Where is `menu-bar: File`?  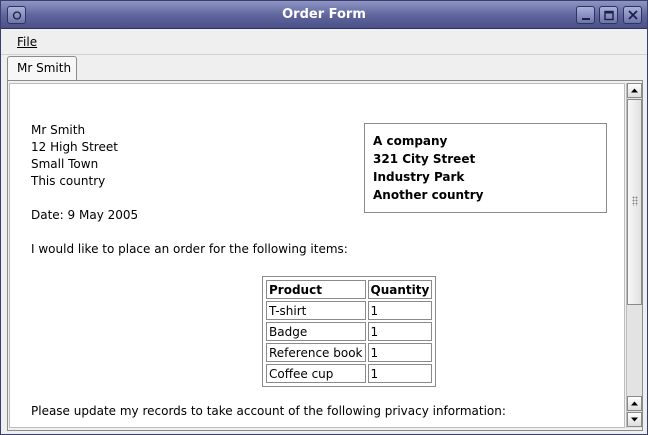 menu-bar: File is located at coordinates (324, 42).